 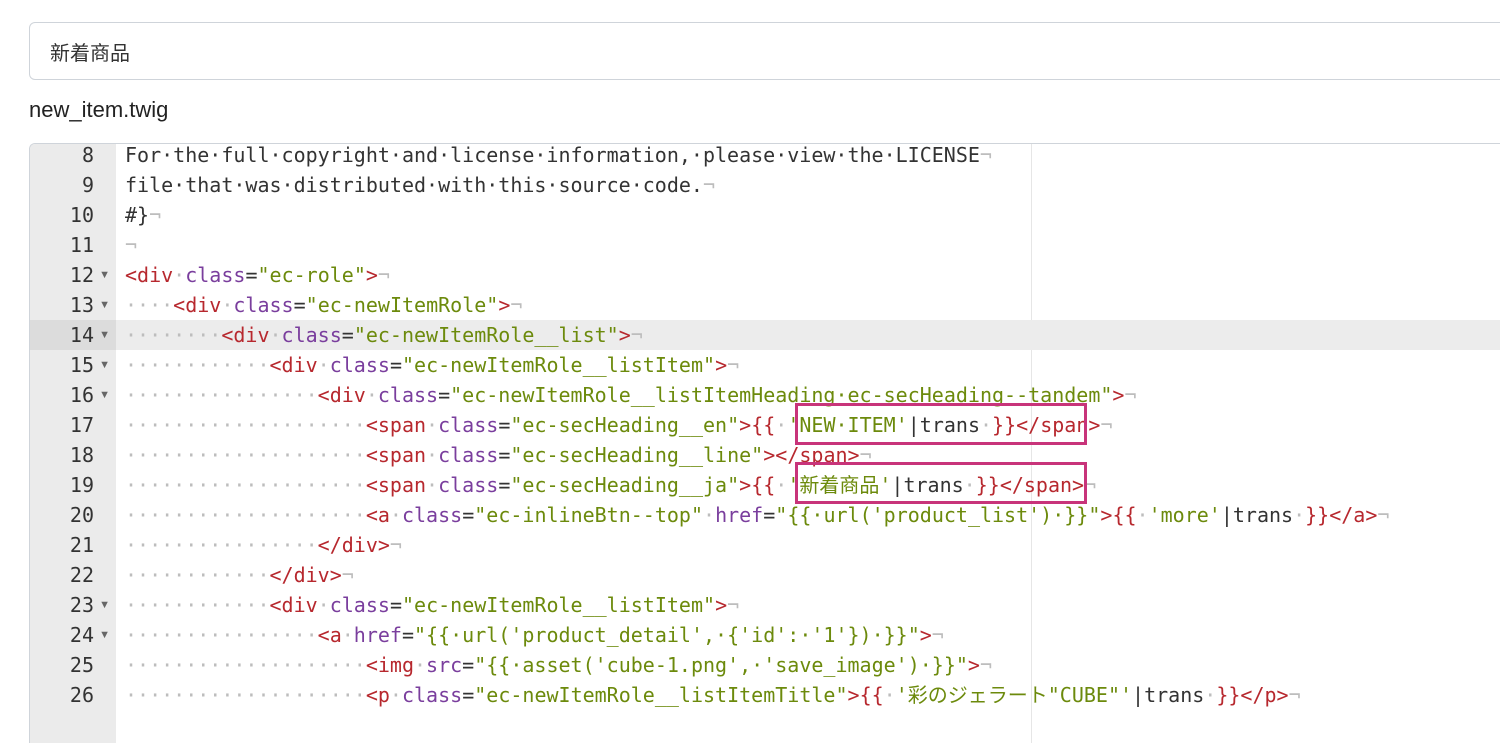 What do you see at coordinates (765, 305) in the screenshot?
I see `code-line-13: 13 ▼ ····<div·class="ec-newItemRole">¬` at bounding box center [765, 305].